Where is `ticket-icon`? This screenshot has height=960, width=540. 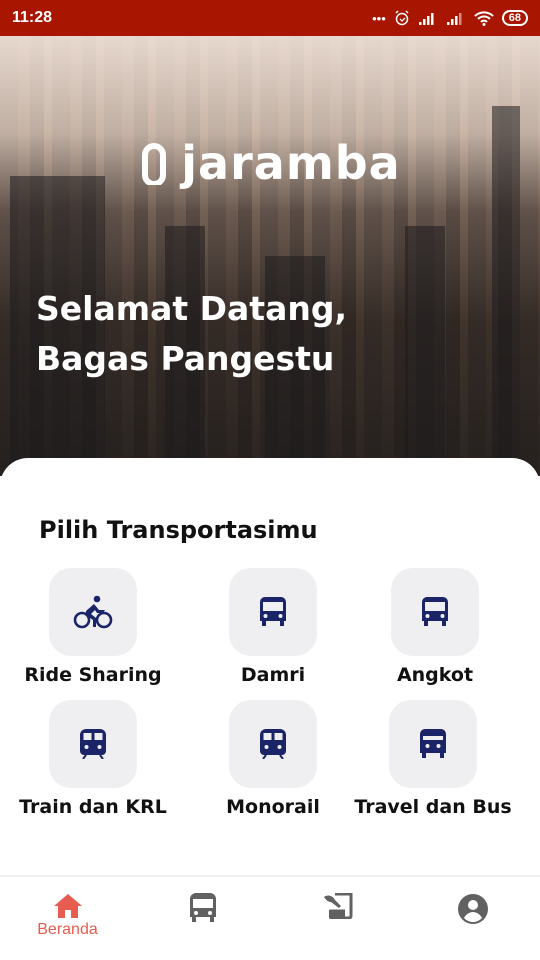 ticket-icon is located at coordinates (337, 906).